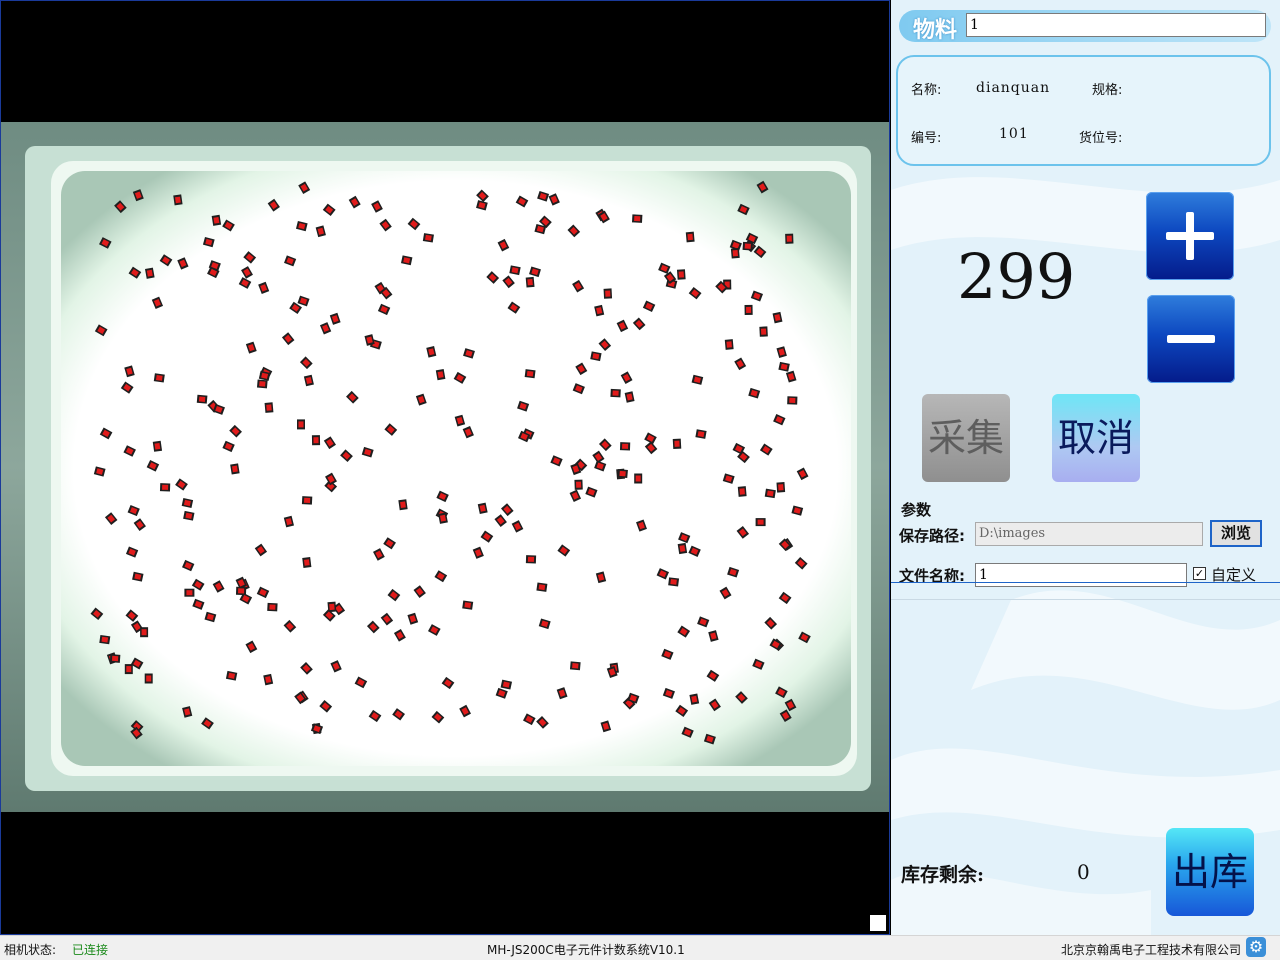 The height and width of the screenshot is (960, 1280). Describe the element at coordinates (1096, 438) in the screenshot. I see `cancel-button: 取消` at that location.